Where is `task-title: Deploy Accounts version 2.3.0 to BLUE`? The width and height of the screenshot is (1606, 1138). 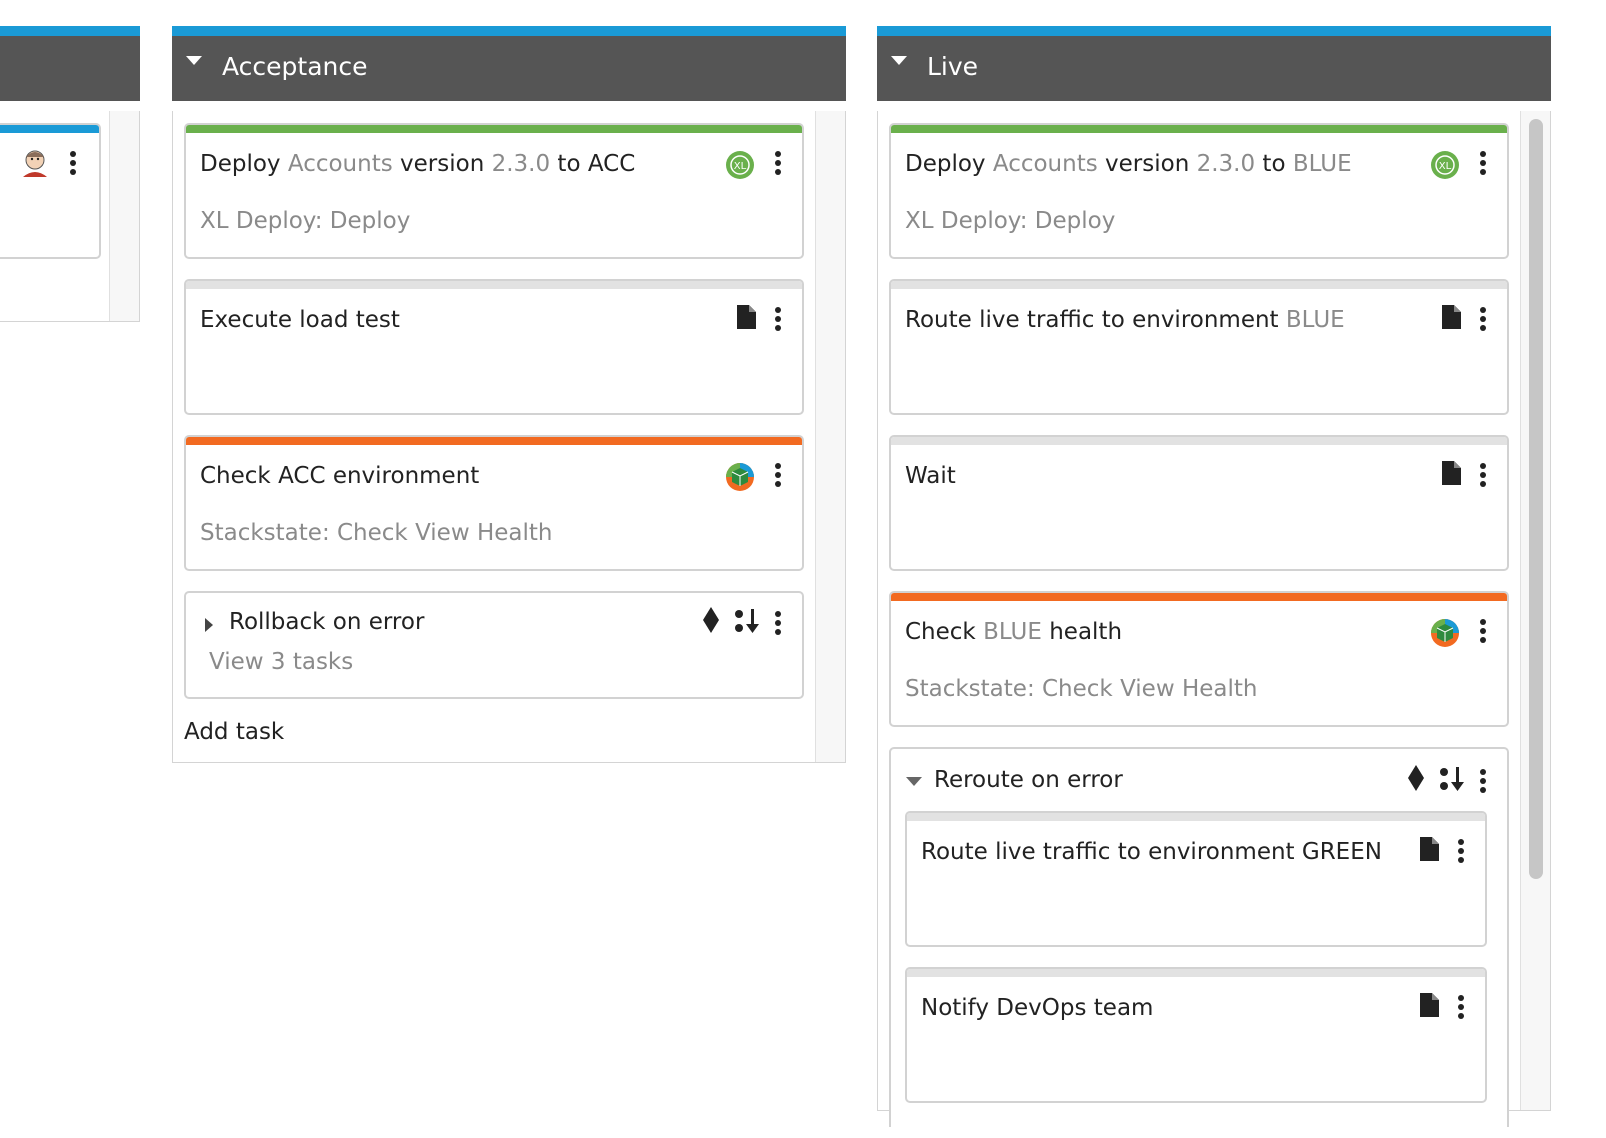 task-title: Deploy Accounts version 2.3.0 to BLUE is located at coordinates (1128, 164).